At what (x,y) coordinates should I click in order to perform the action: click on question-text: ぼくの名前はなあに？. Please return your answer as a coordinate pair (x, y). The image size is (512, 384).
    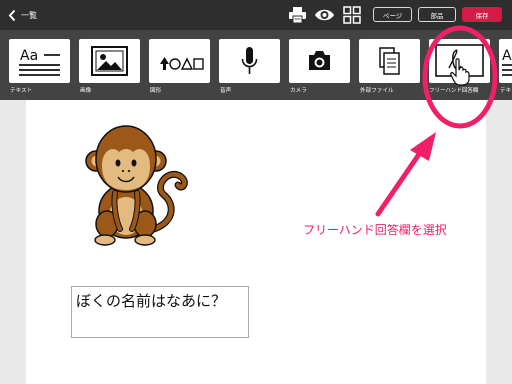
    Looking at the image, I should click on (151, 301).